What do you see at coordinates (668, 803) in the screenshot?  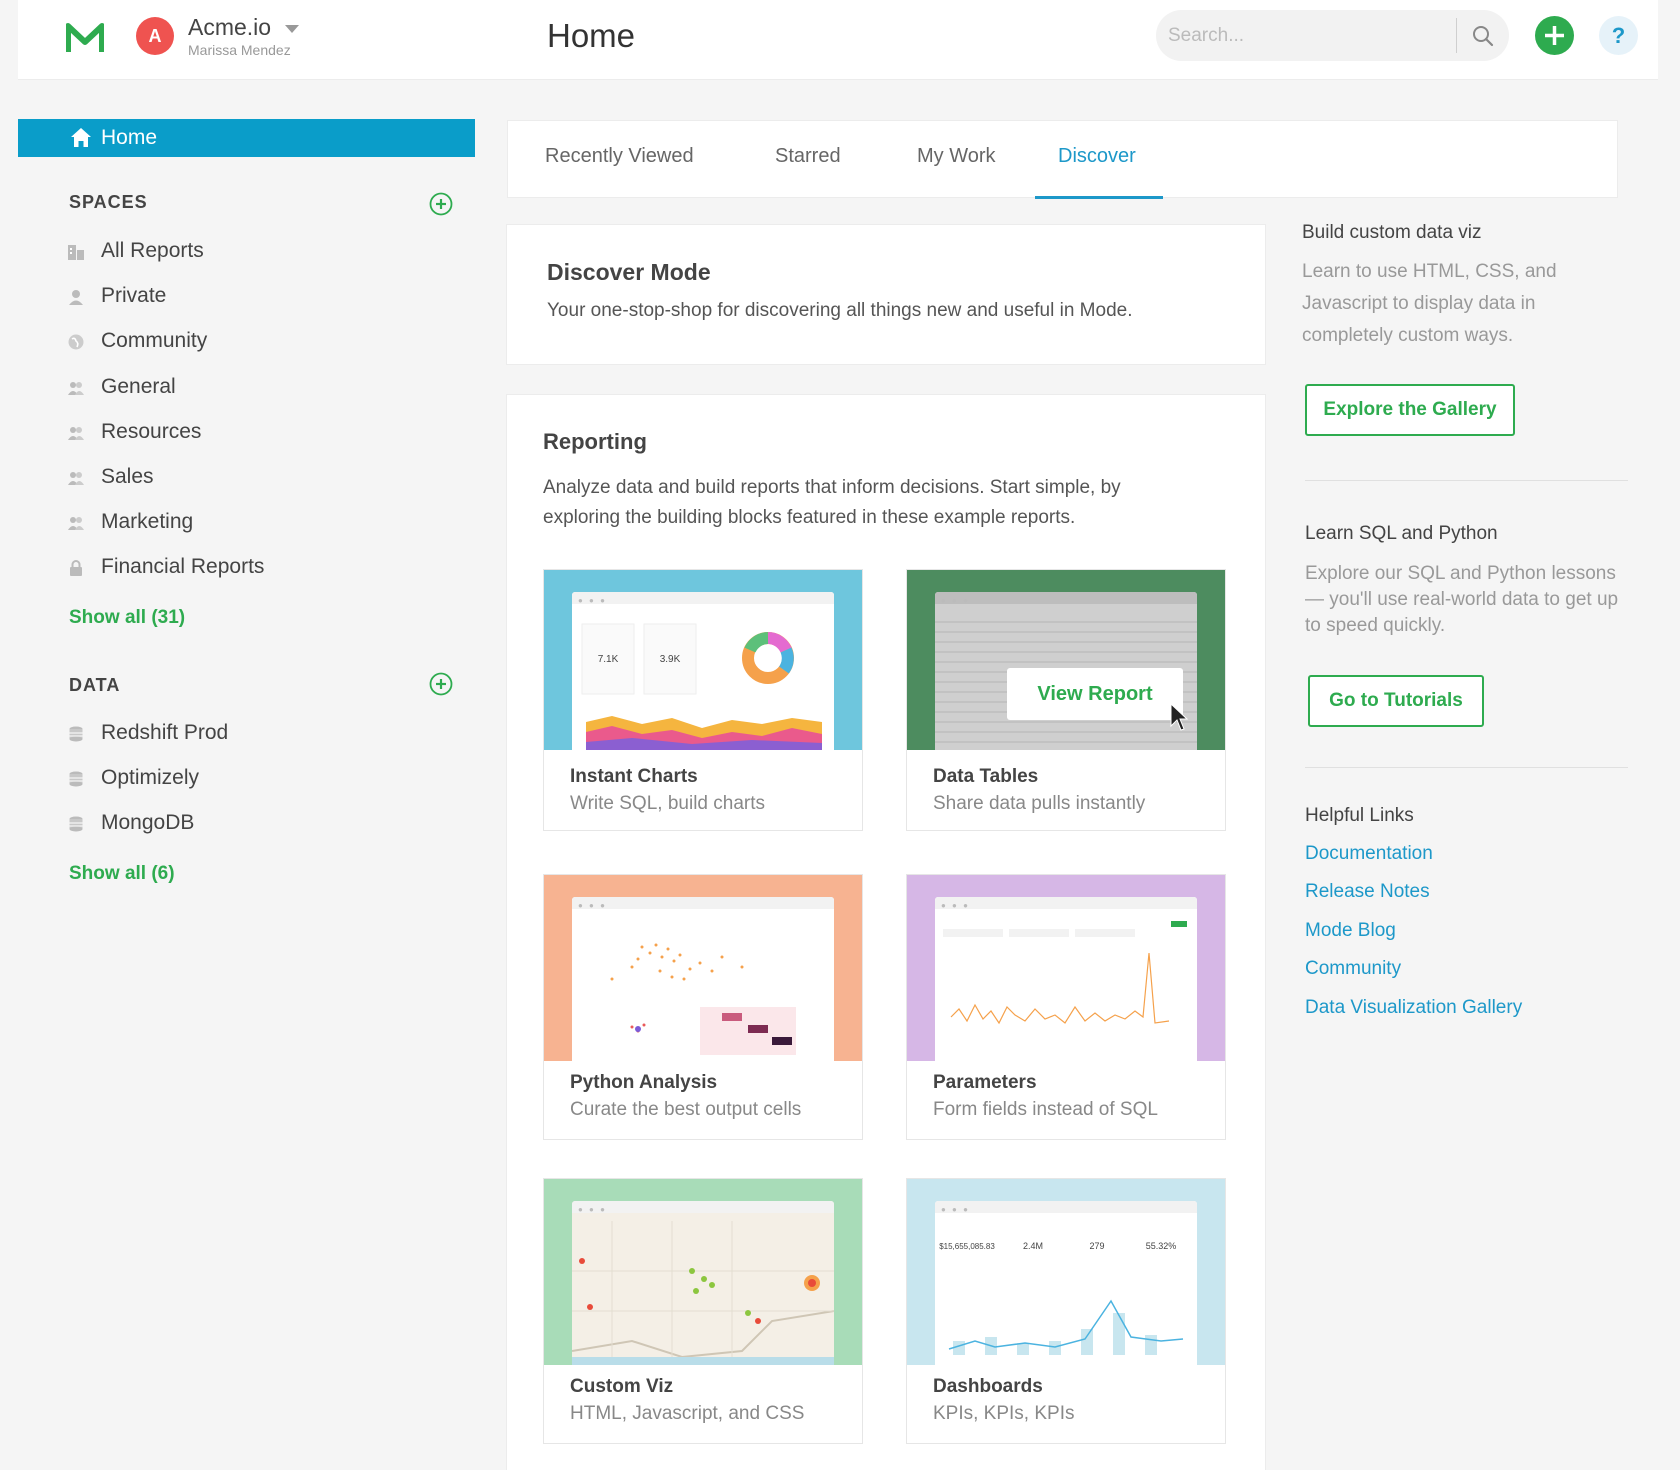 I see `card-subtitle: Write SQL, build charts` at bounding box center [668, 803].